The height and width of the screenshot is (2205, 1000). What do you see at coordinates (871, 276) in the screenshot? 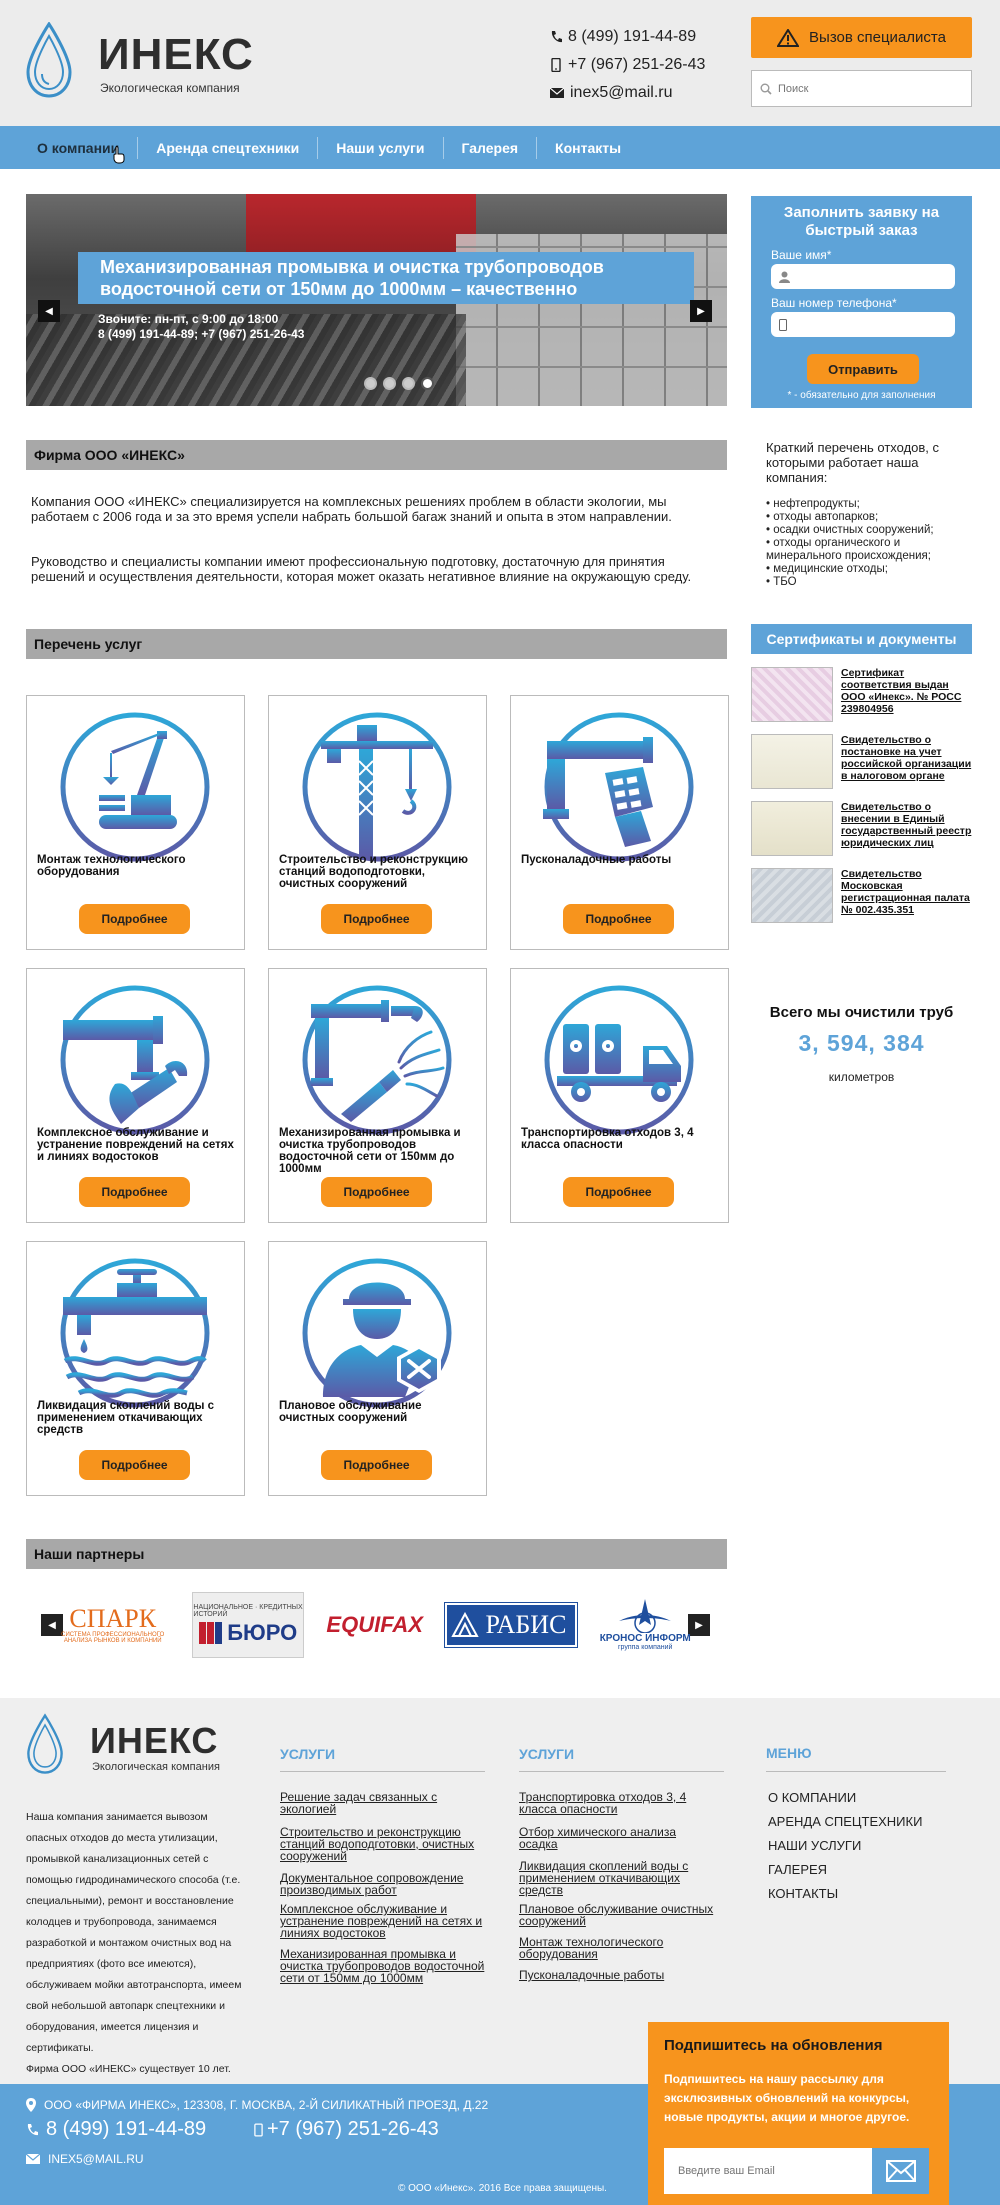
I see `name-input` at bounding box center [871, 276].